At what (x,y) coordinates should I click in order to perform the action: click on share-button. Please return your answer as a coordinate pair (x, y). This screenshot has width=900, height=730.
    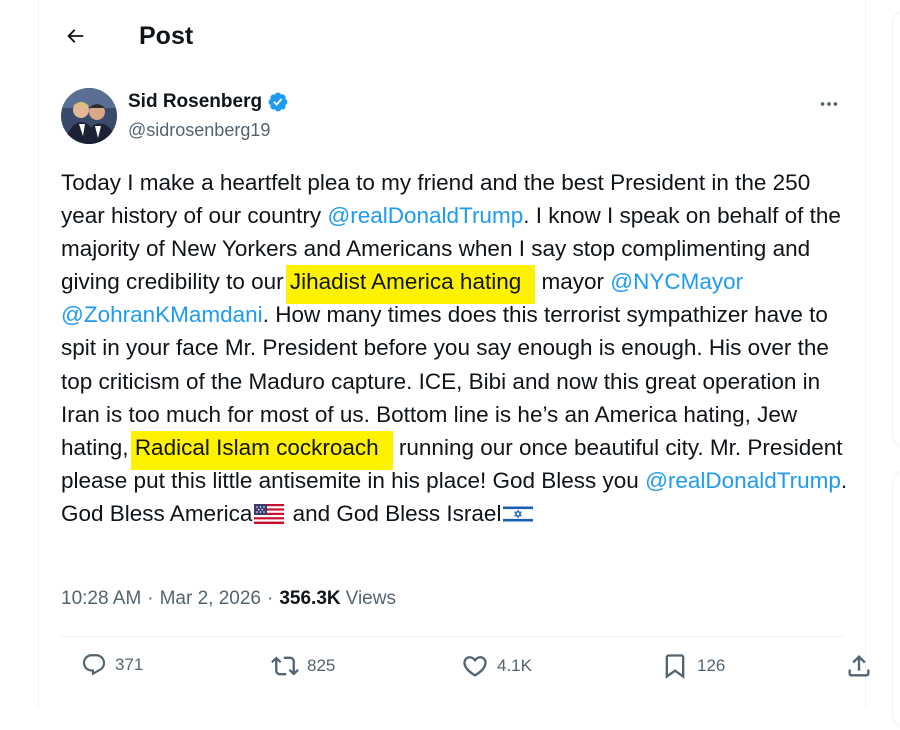
    Looking at the image, I should click on (859, 666).